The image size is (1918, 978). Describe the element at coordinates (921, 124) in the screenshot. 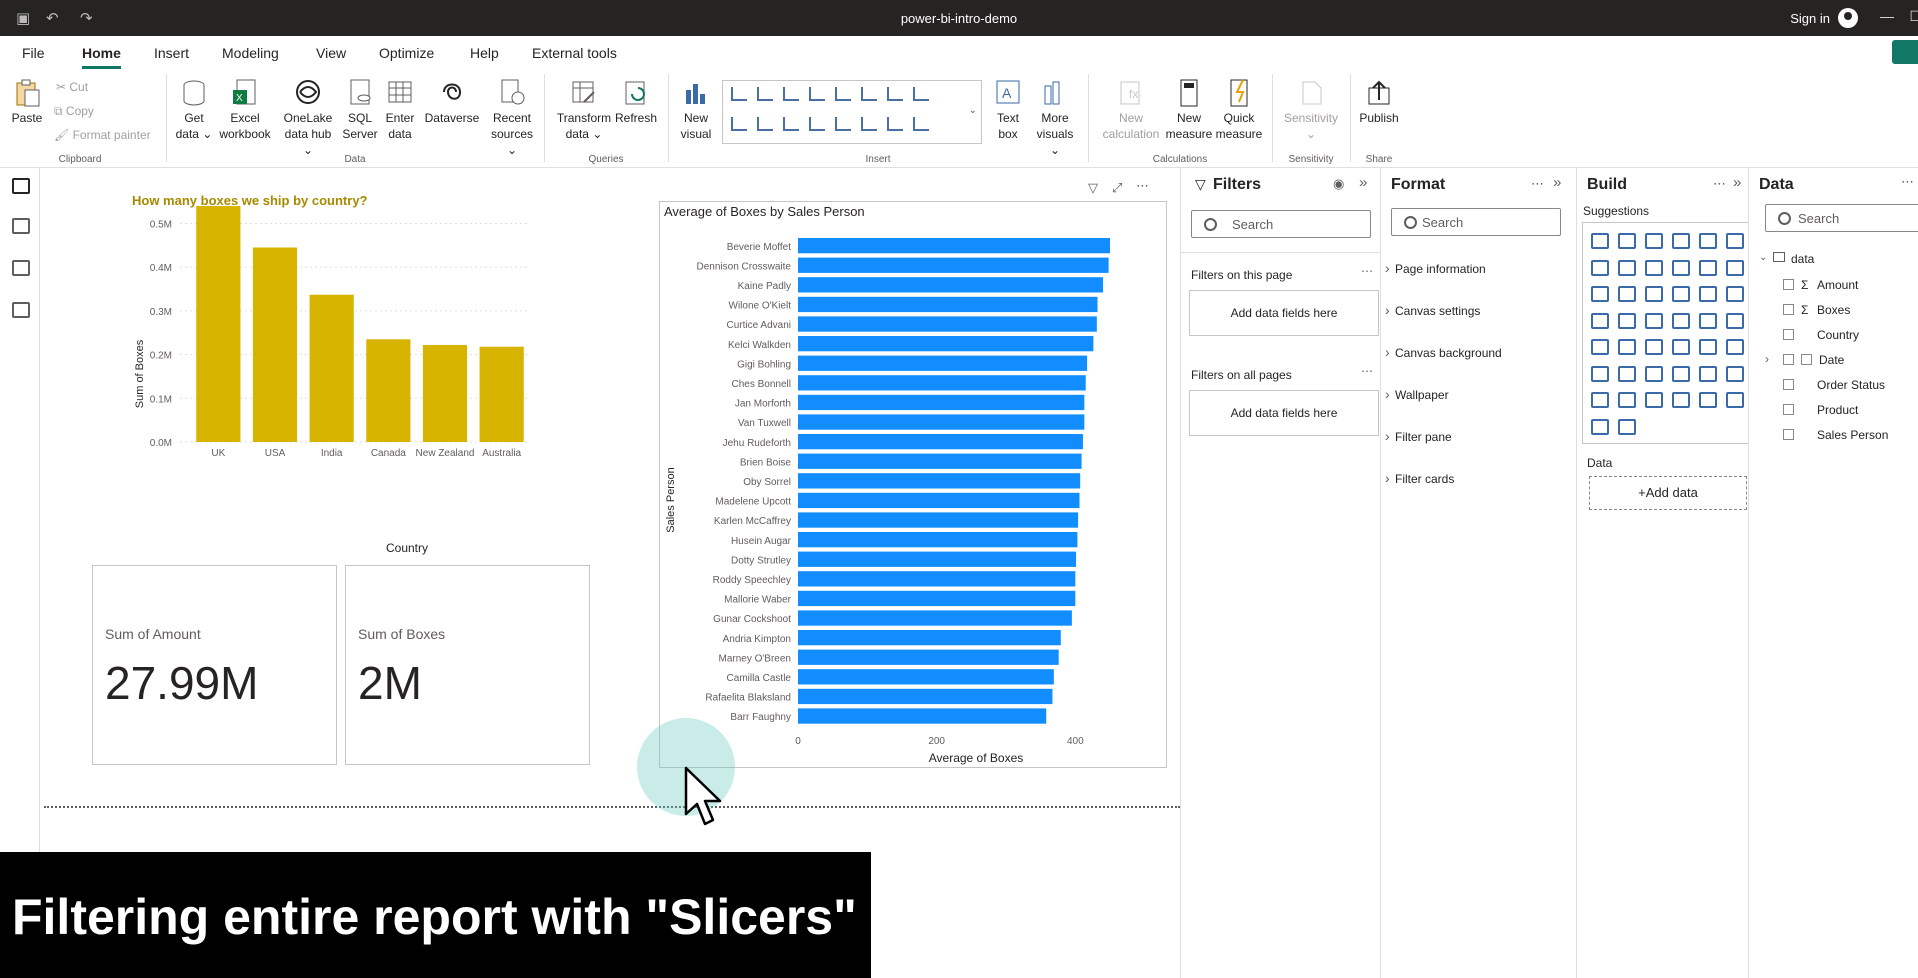

I see `table-visual-icon` at that location.